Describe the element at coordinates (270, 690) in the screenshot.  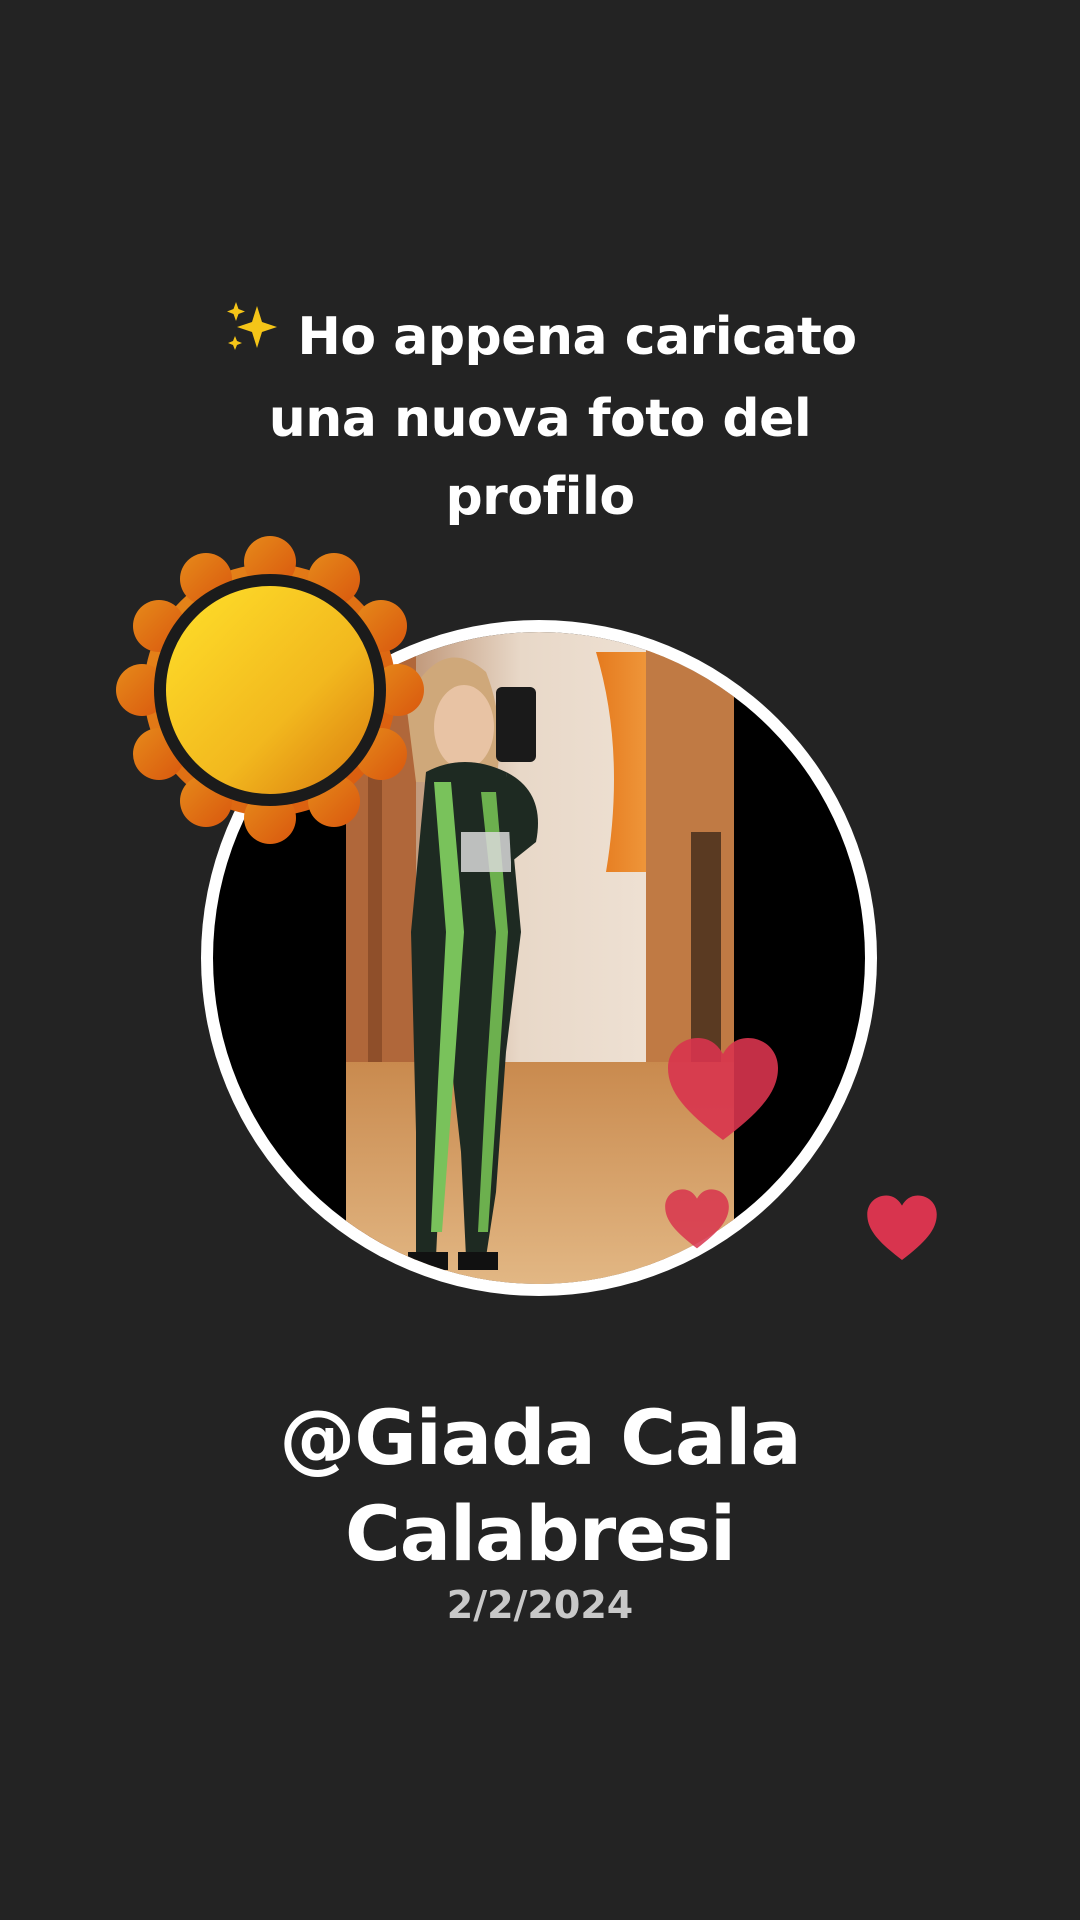
I see `sun-sticker-icon` at that location.